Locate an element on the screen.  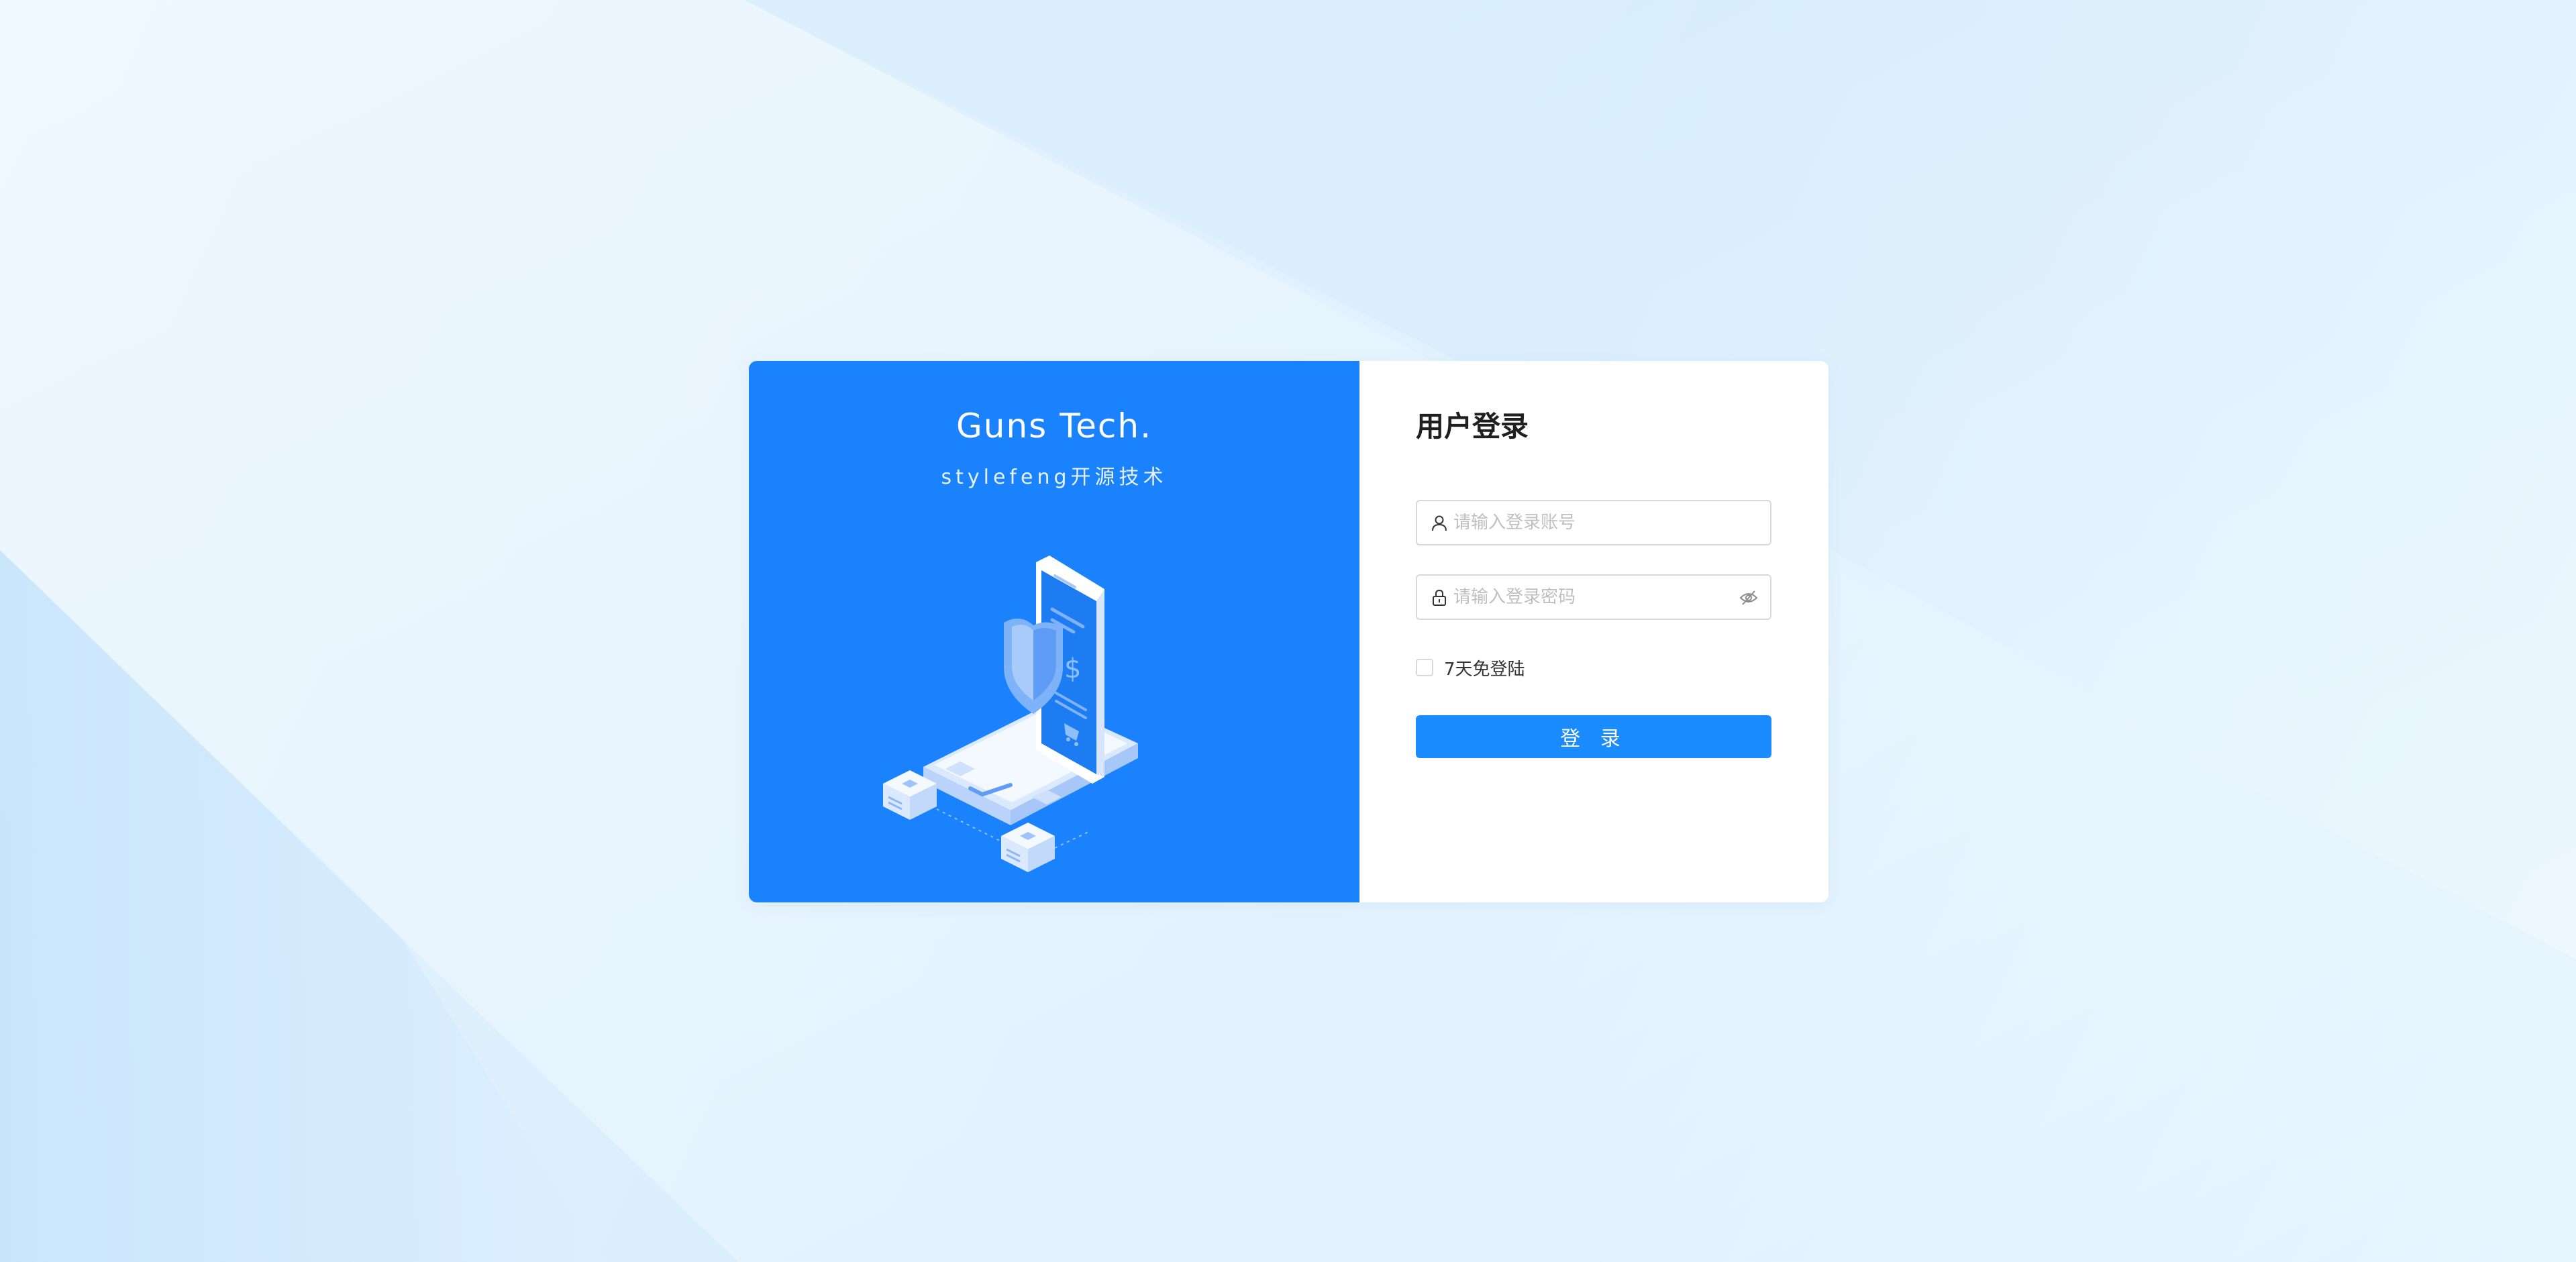
login-title: 用户登录 is located at coordinates (1472, 426).